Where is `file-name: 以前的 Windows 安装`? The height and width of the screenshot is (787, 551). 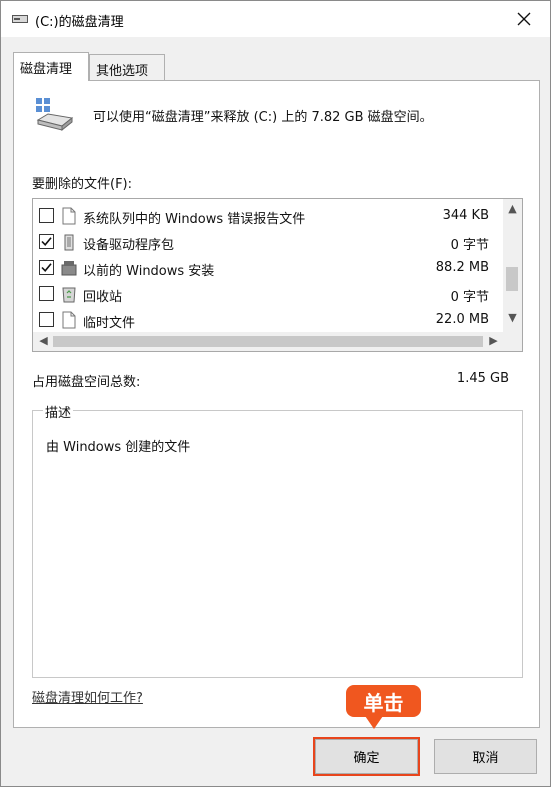 file-name: 以前的 Windows 安装 is located at coordinates (149, 271).